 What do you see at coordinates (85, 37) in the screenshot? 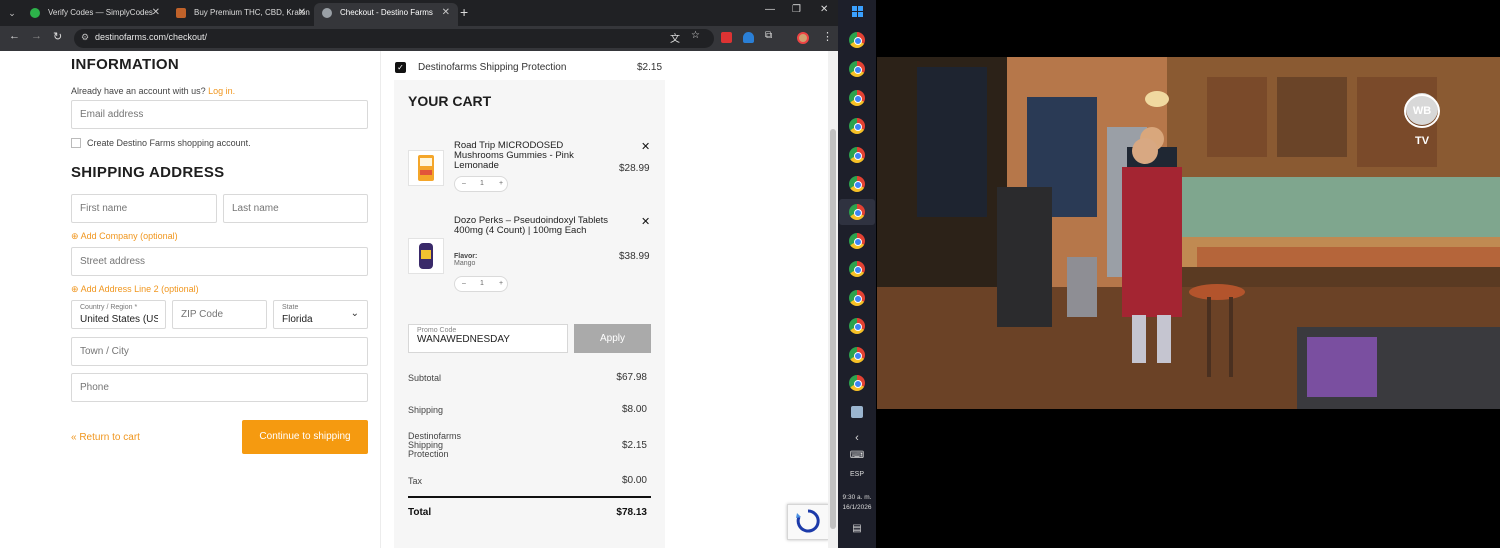
I see `site-info-icon: ⚙` at bounding box center [85, 37].